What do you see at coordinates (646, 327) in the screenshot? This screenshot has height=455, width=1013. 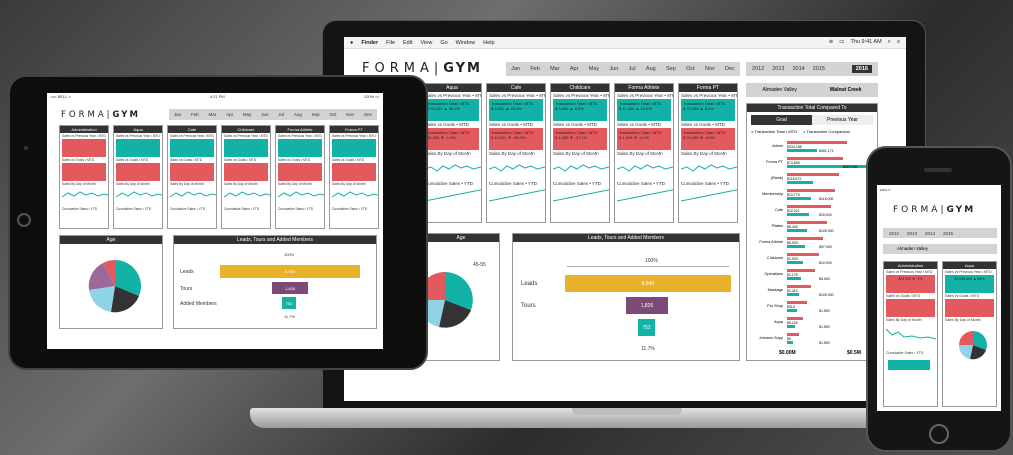 I see `funnel-bar-members: 752` at bounding box center [646, 327].